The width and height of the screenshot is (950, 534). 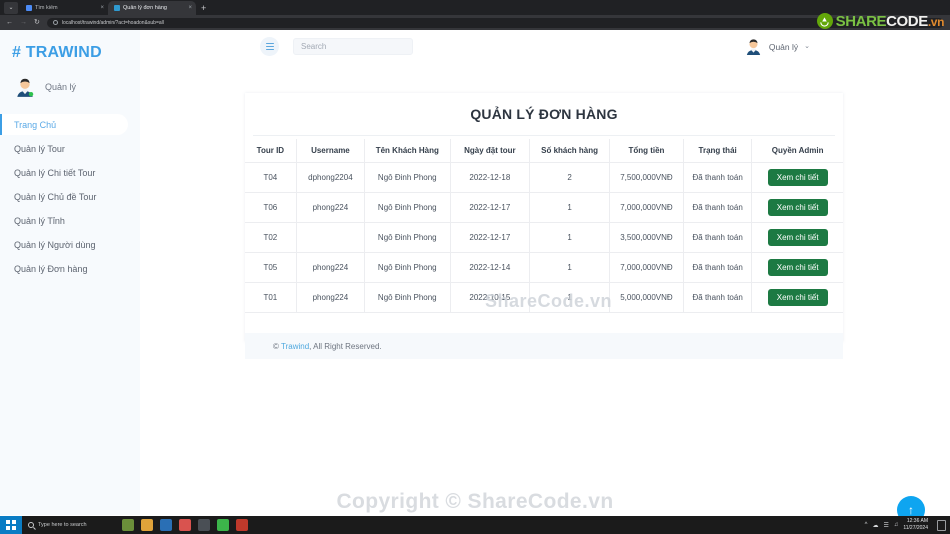 I want to click on sidebar-user: Quản lý, so click(x=70, y=88).